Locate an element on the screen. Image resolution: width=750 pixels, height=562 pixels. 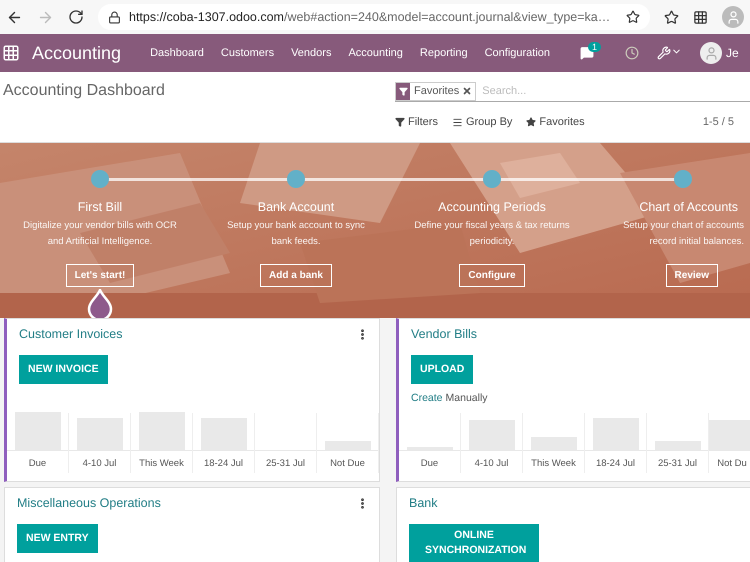
nav-menu-item: Vendors is located at coordinates (311, 53).